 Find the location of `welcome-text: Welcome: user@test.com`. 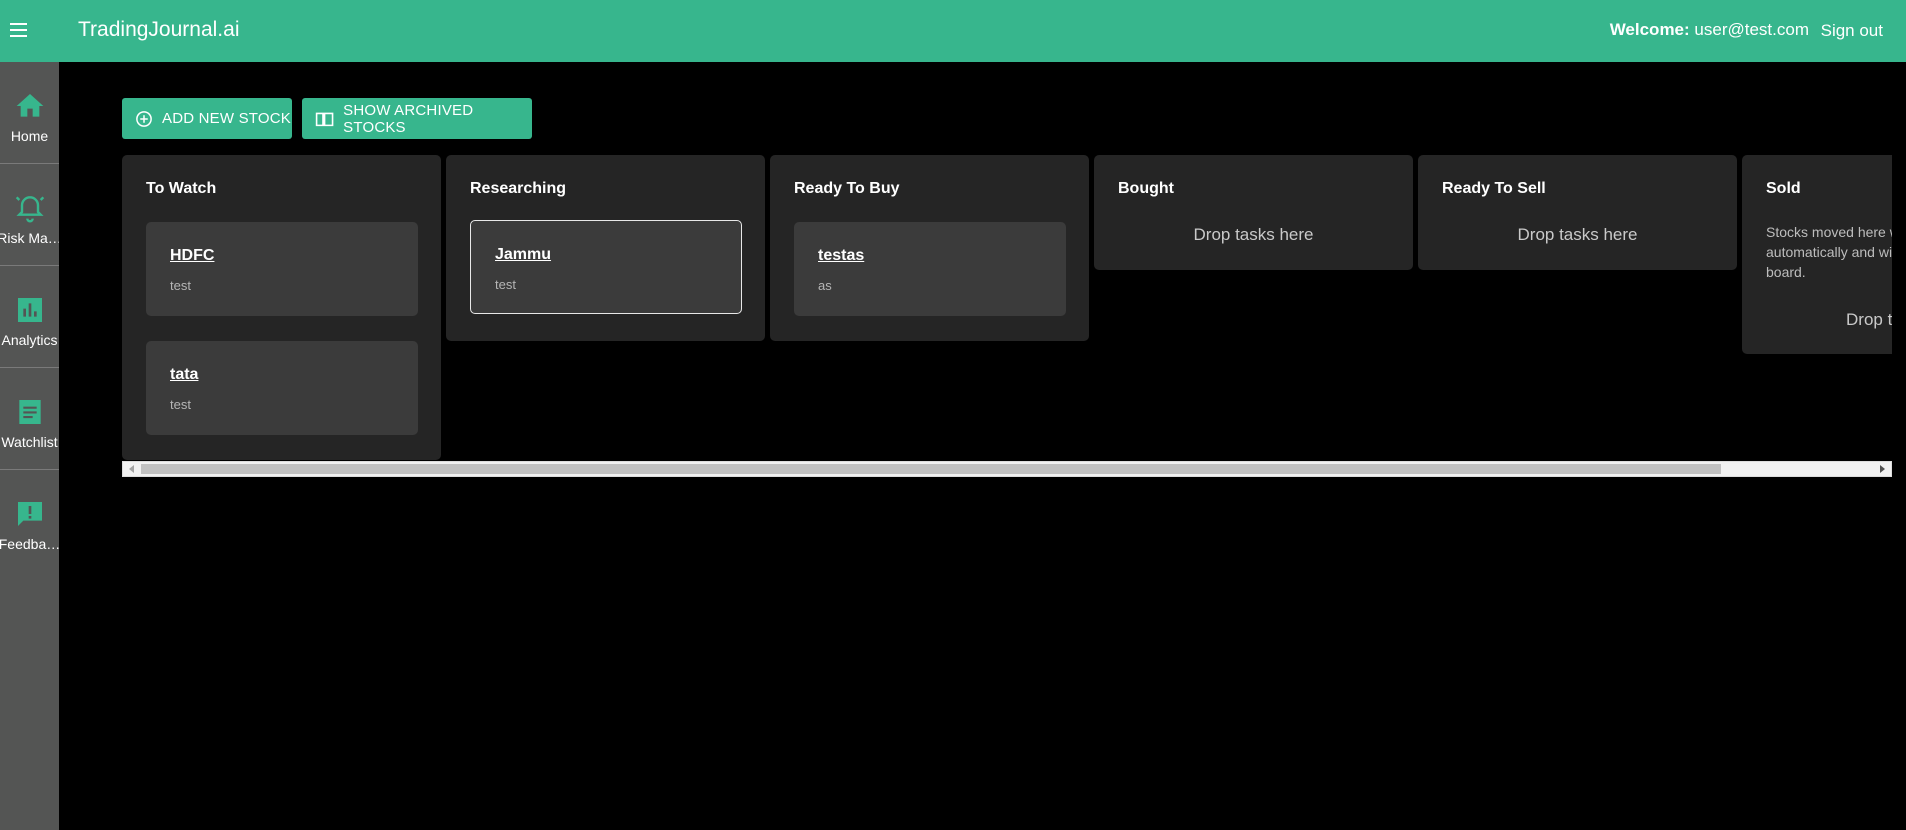

welcome-text: Welcome: user@test.com is located at coordinates (1709, 30).